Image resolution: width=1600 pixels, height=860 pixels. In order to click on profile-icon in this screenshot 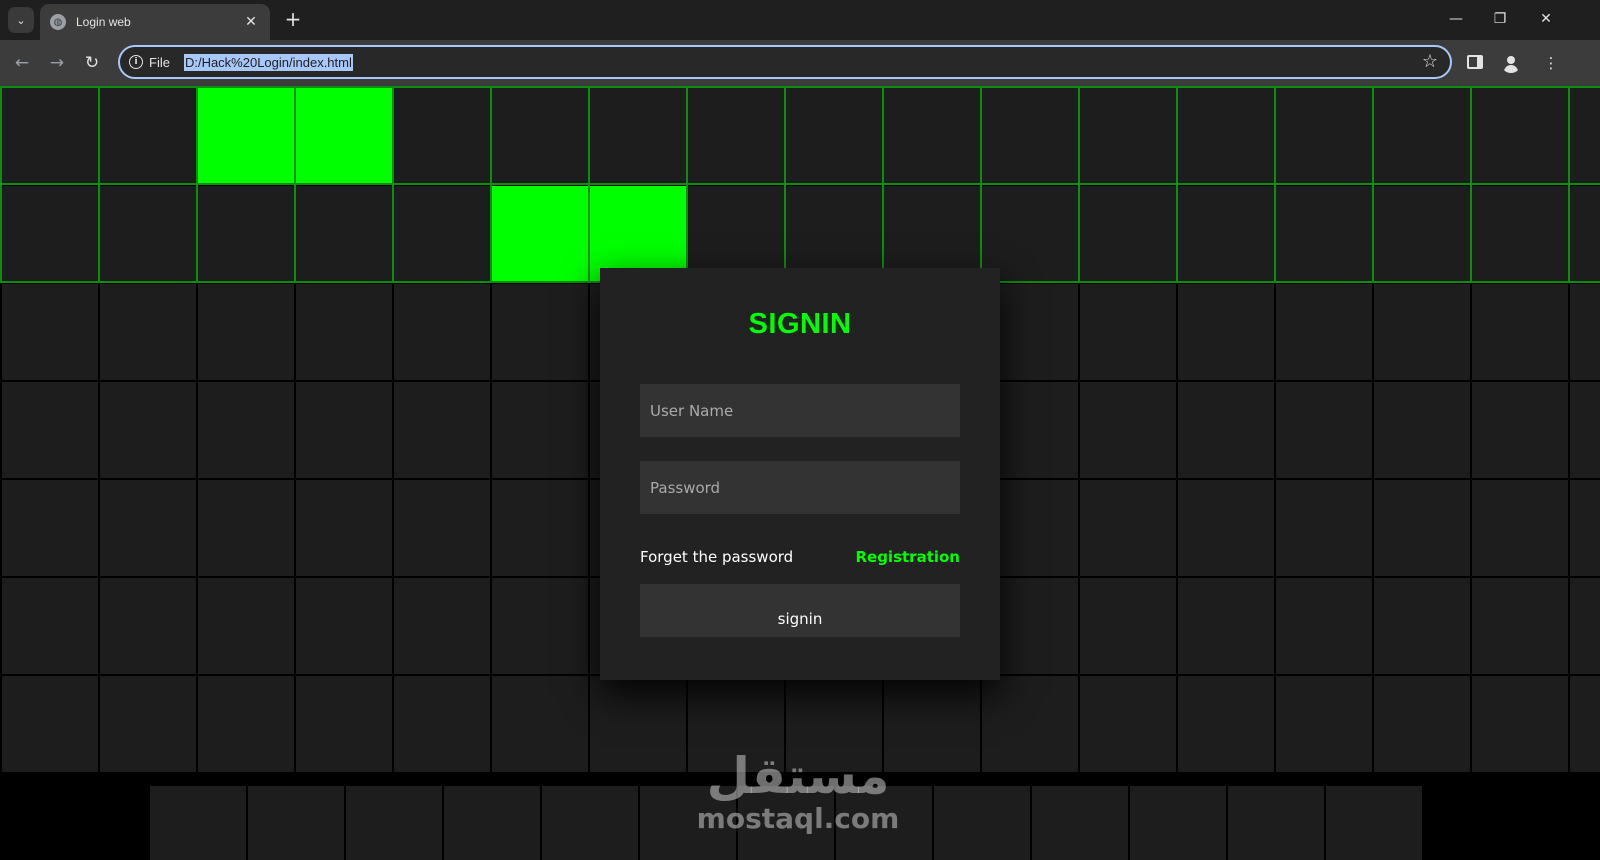, I will do `click(1511, 63)`.